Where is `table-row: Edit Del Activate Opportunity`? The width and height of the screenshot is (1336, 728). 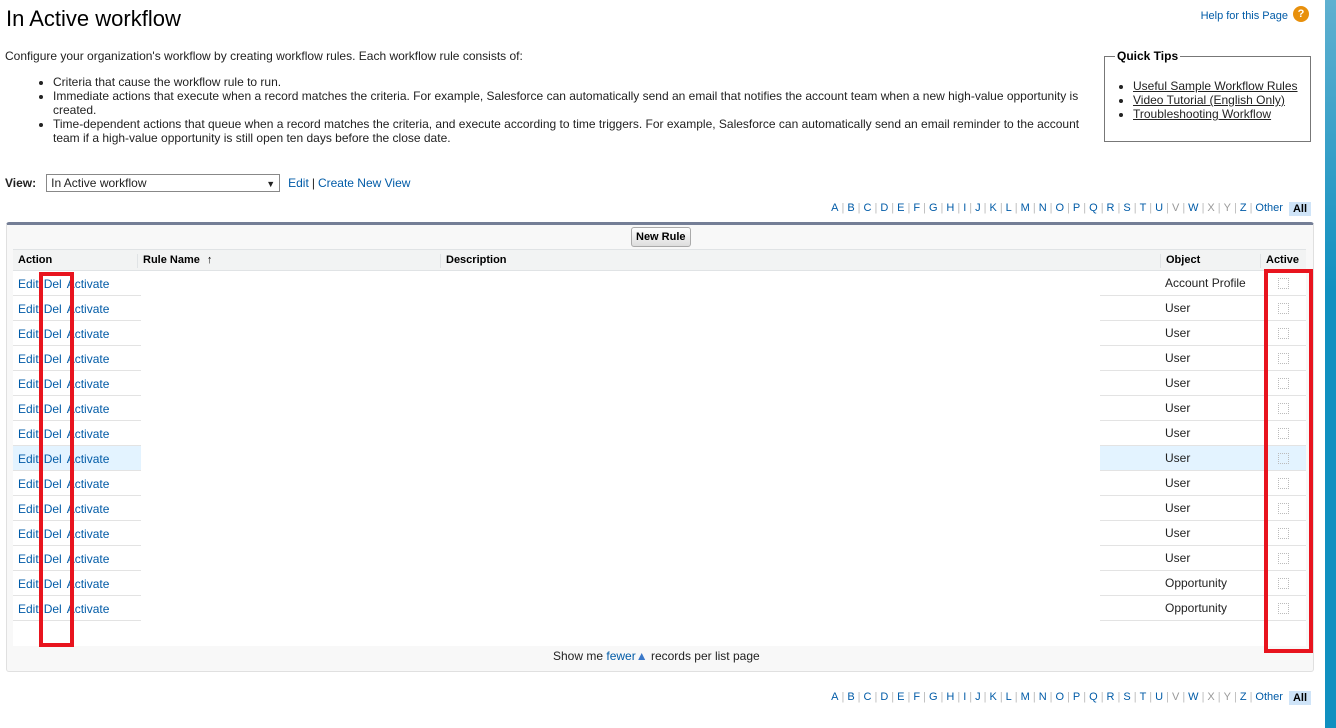 table-row: Edit Del Activate Opportunity is located at coordinates (659, 583).